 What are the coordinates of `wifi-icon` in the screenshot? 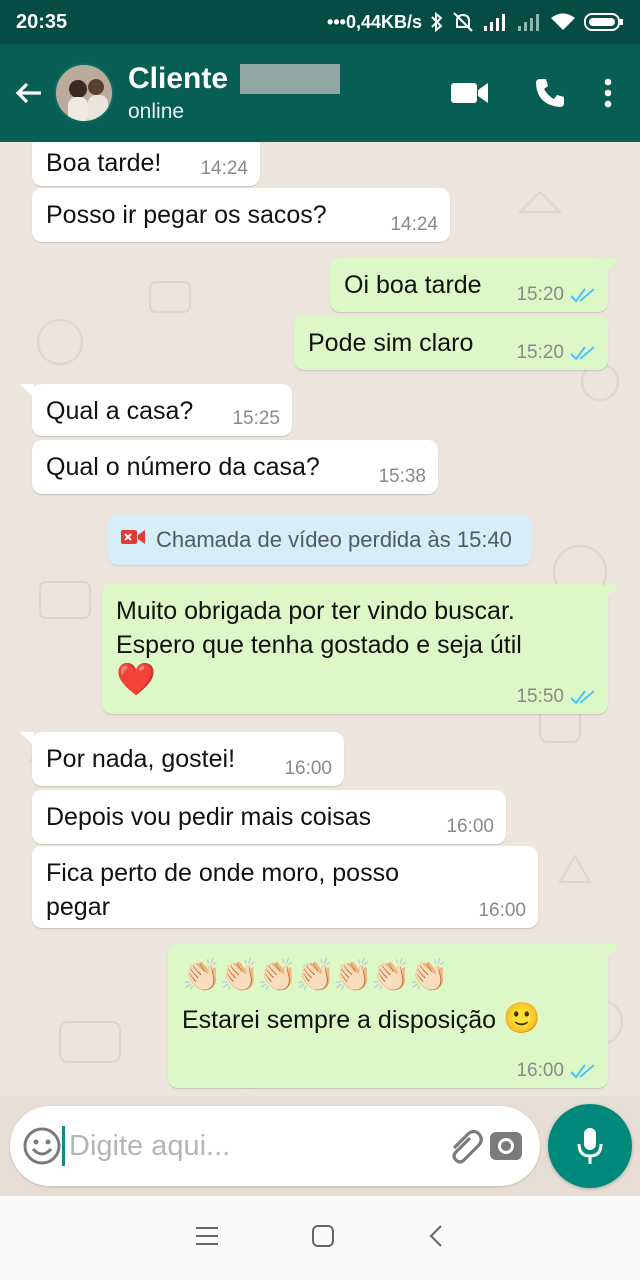 It's located at (563, 22).